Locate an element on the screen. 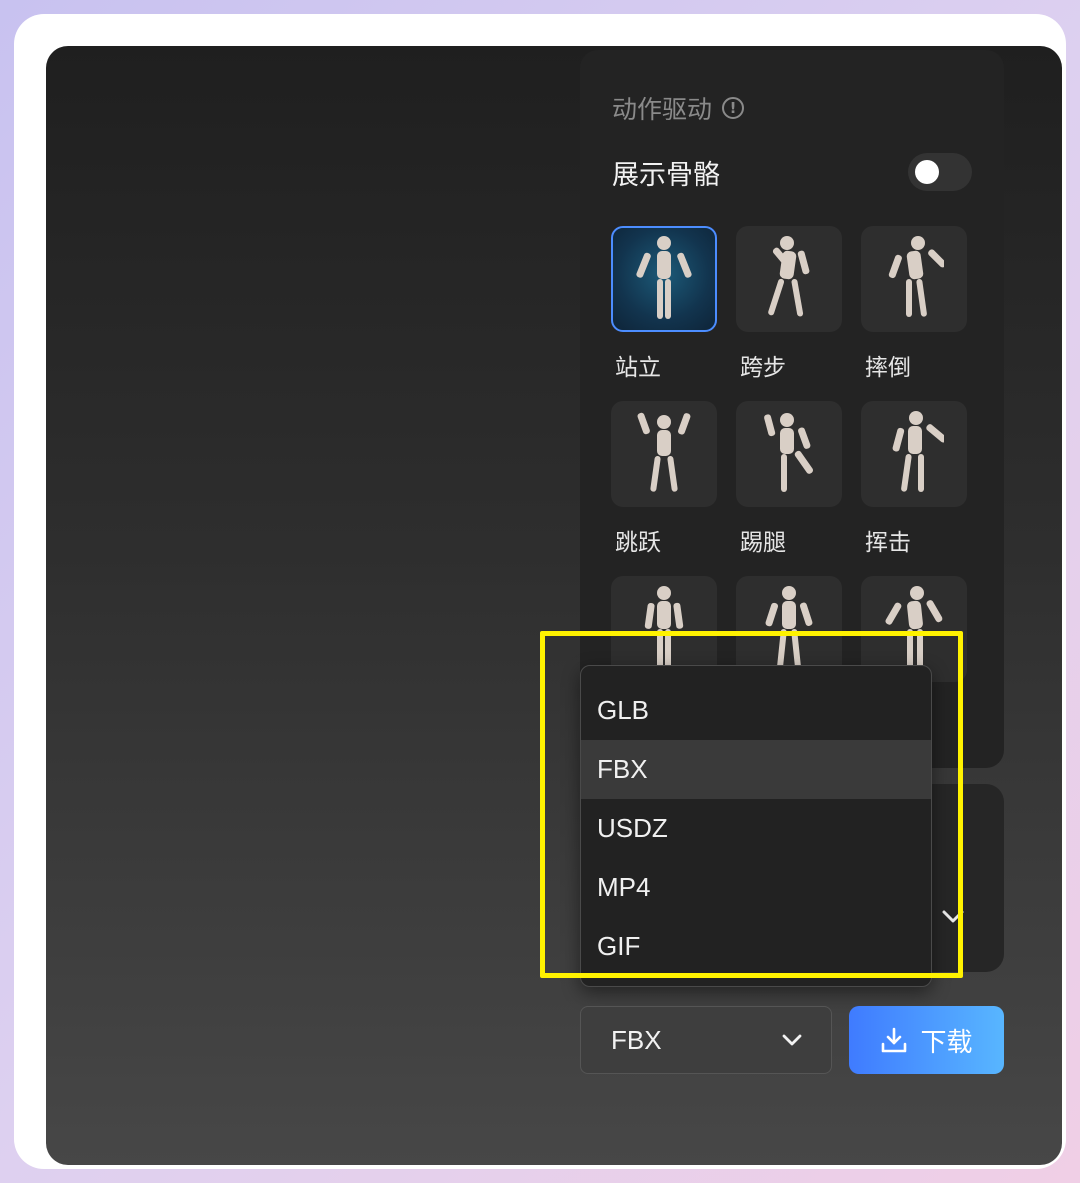 This screenshot has height=1183, width=1080. motion-label: 挥击 is located at coordinates (888, 543).